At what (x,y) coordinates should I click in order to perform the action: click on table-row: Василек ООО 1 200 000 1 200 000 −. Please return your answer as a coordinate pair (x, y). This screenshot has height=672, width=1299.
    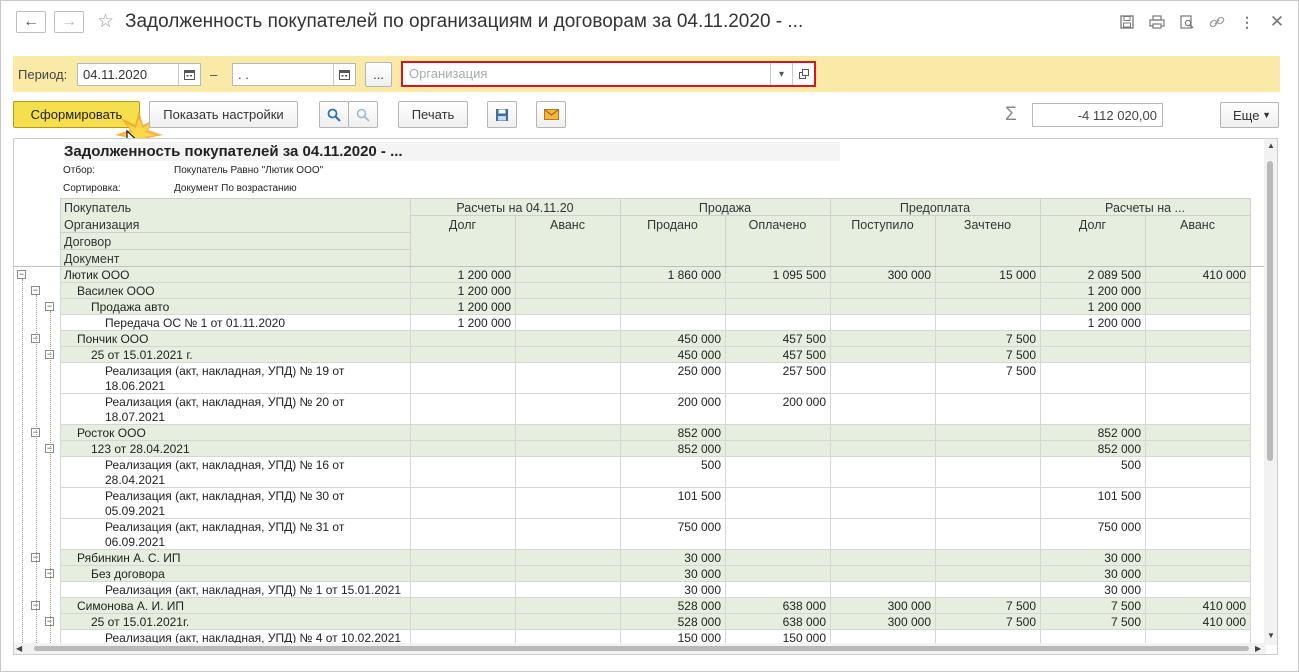
    Looking at the image, I should click on (639, 291).